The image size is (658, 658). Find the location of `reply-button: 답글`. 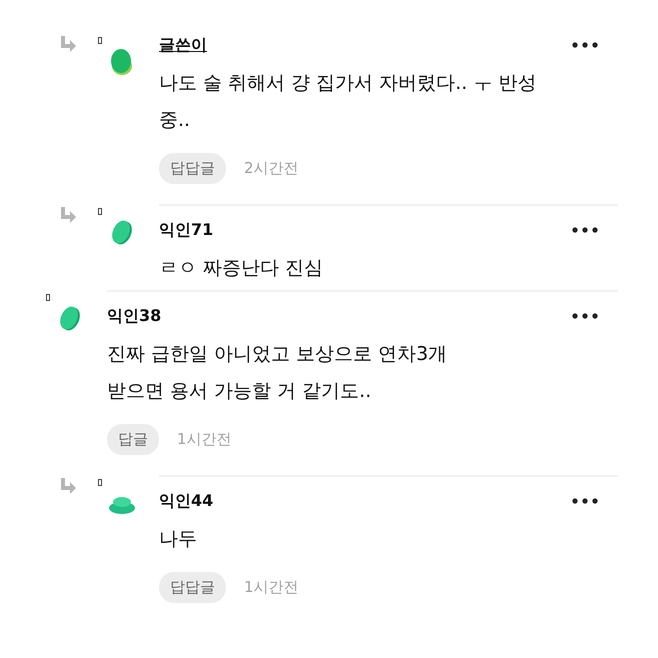

reply-button: 답글 is located at coordinates (133, 439).